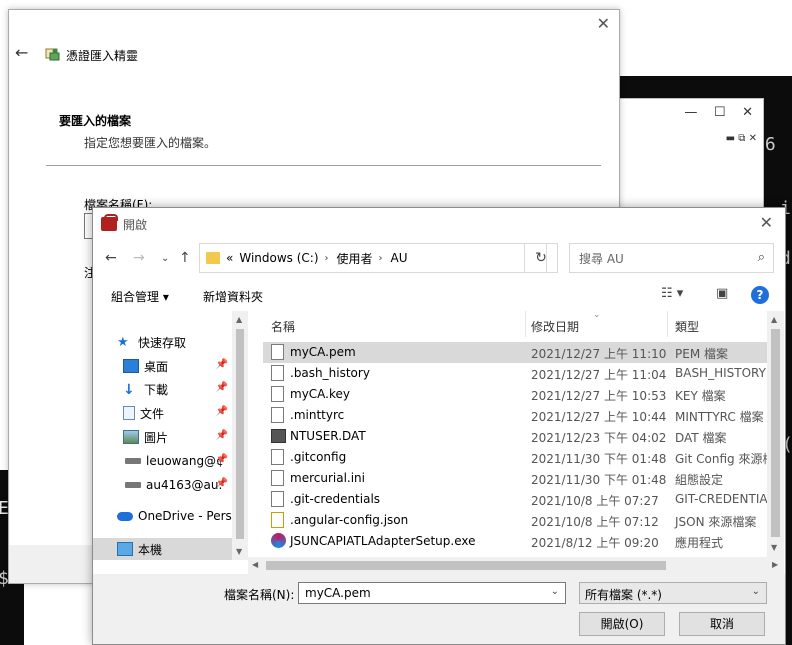 This screenshot has width=792, height=645. I want to click on file-date: 2021/12/27 上午 11:10, so click(599, 354).